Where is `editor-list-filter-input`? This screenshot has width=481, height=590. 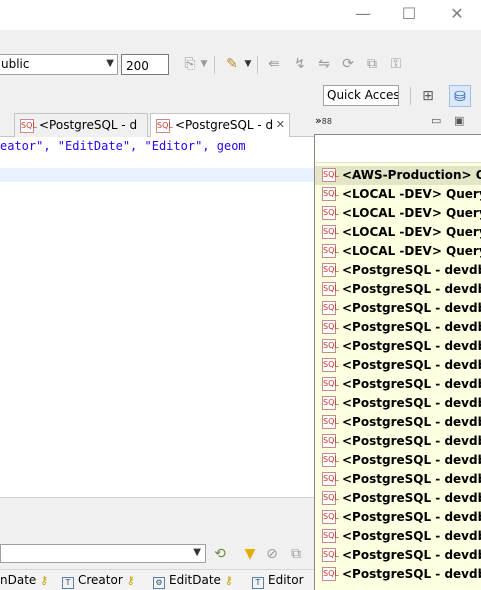
editor-list-filter-input is located at coordinates (398, 149).